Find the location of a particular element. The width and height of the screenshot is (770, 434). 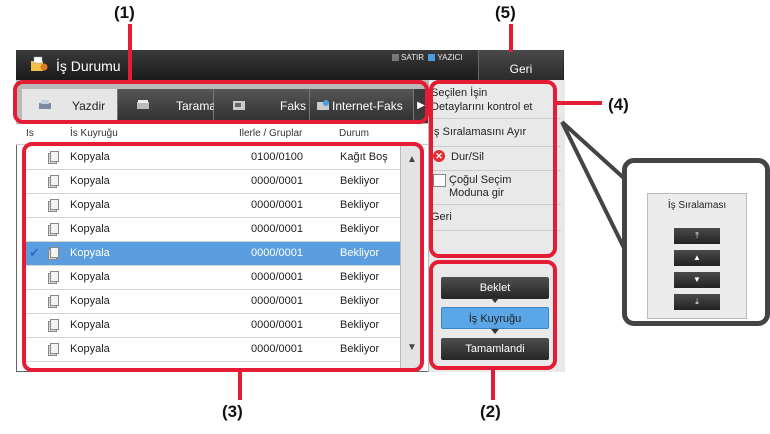

printer-indicator-icon is located at coordinates (432, 58).